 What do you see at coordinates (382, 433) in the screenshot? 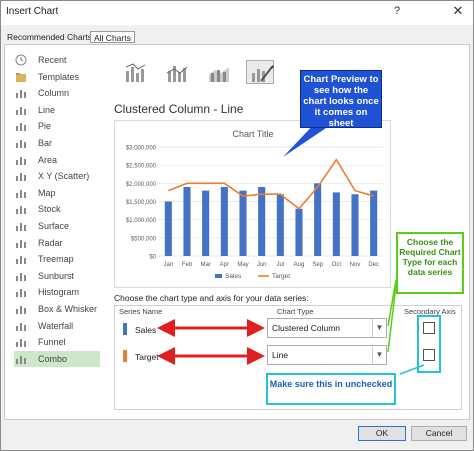
I see `ok-button: OK` at bounding box center [382, 433].